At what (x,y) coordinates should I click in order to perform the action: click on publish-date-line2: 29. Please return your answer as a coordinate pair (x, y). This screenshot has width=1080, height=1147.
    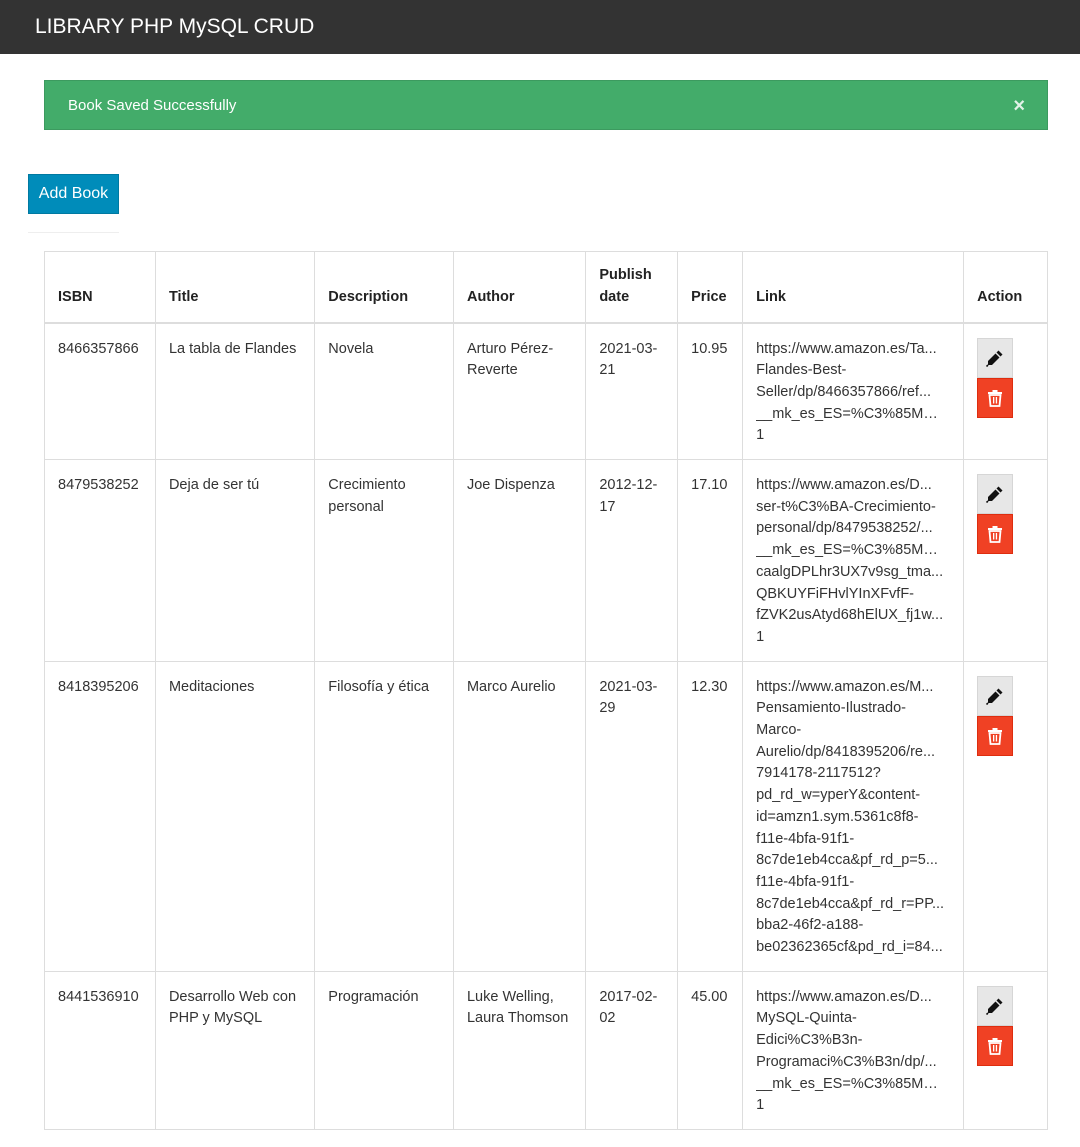
    Looking at the image, I should click on (607, 708).